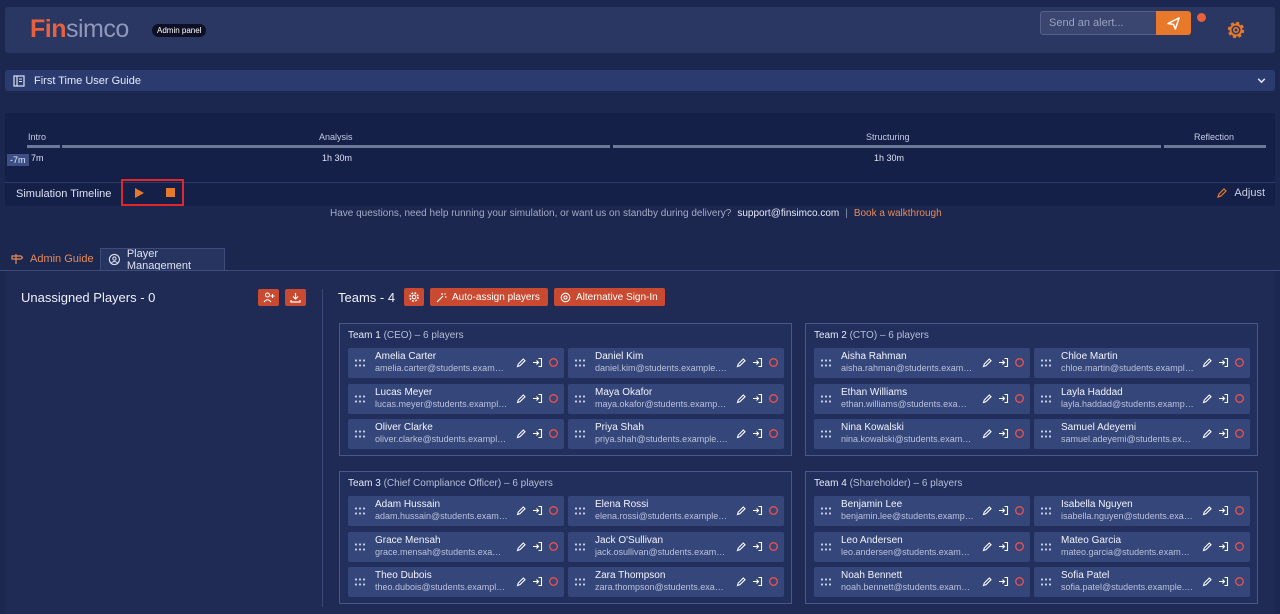 This screenshot has width=1280, height=614. What do you see at coordinates (898, 213) in the screenshot?
I see `book-walkthrough-link: Book a walkthrough` at bounding box center [898, 213].